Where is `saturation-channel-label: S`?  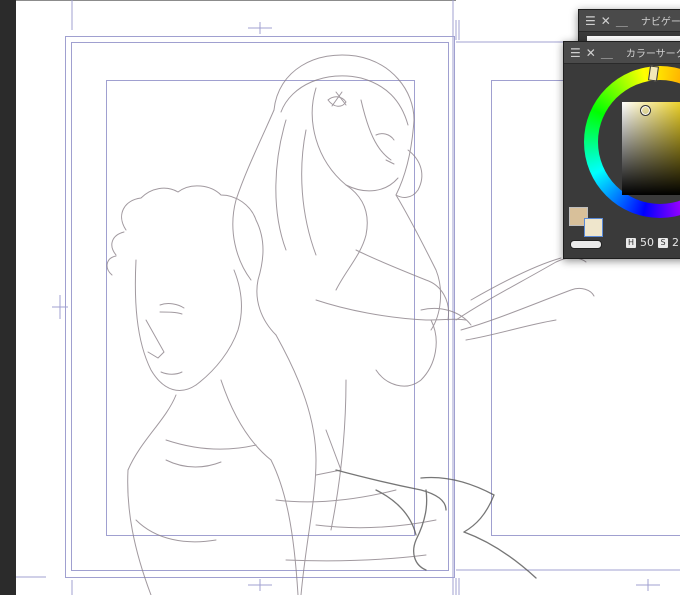
saturation-channel-label: S is located at coordinates (663, 242).